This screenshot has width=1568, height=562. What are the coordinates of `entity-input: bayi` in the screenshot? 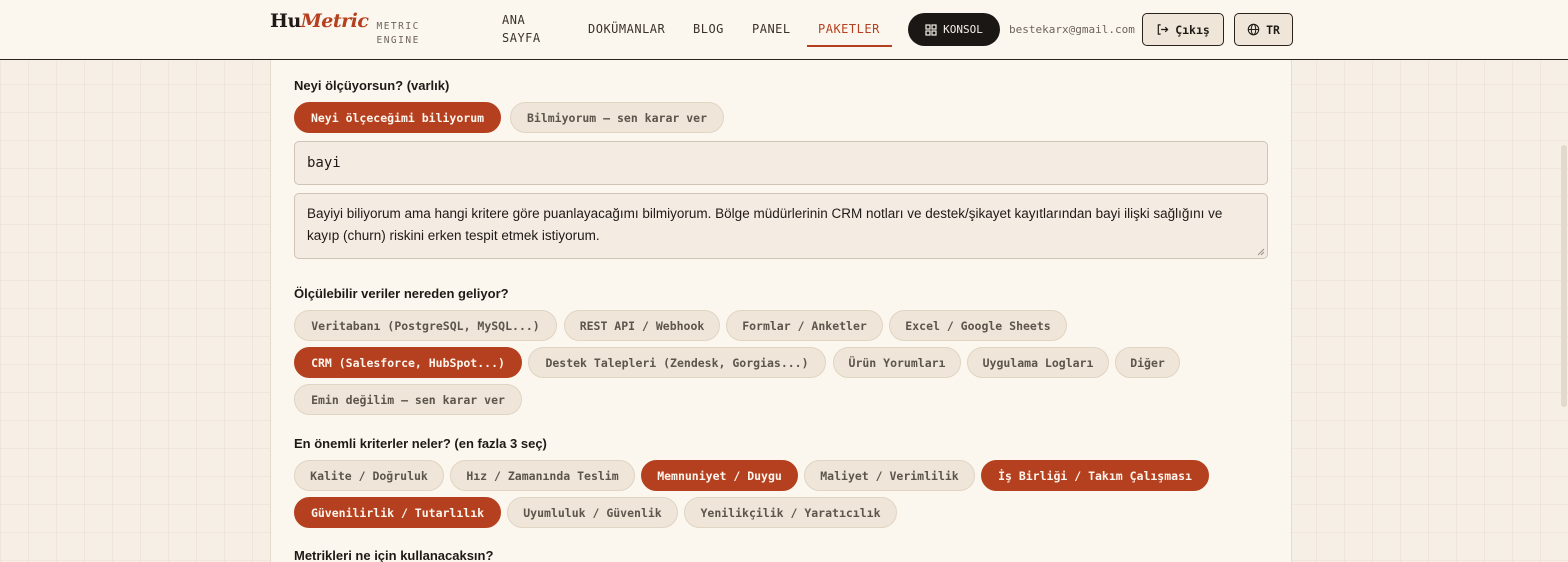 It's located at (781, 163).